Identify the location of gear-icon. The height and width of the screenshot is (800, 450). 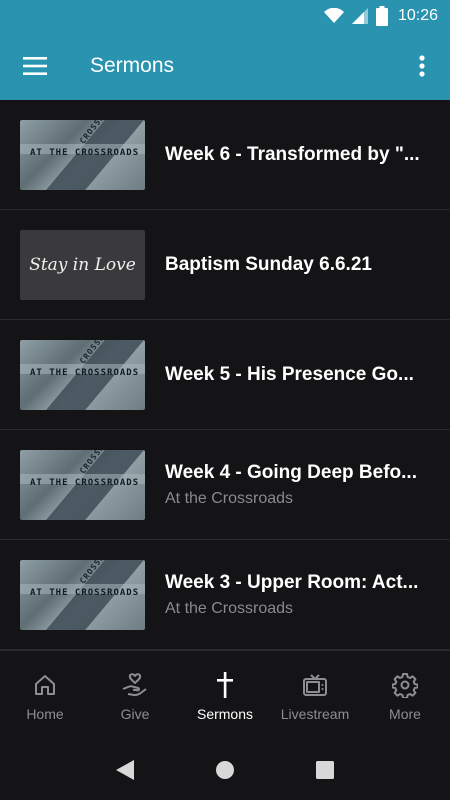
(405, 685).